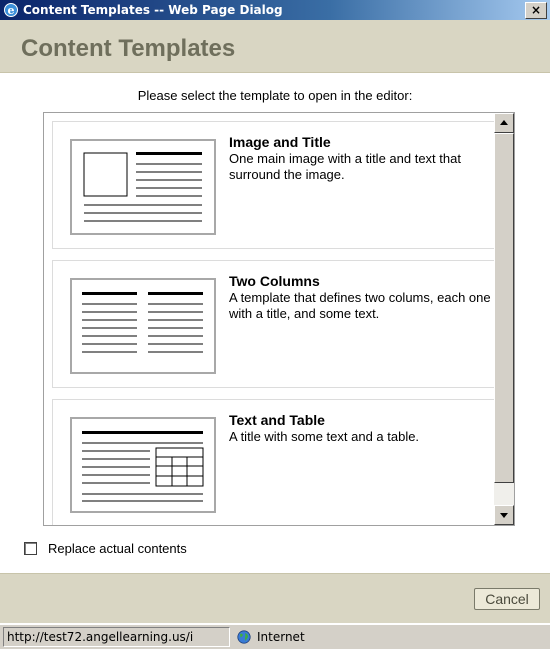  Describe the element at coordinates (30, 548) in the screenshot. I see `replace-contents-checkbox` at that location.